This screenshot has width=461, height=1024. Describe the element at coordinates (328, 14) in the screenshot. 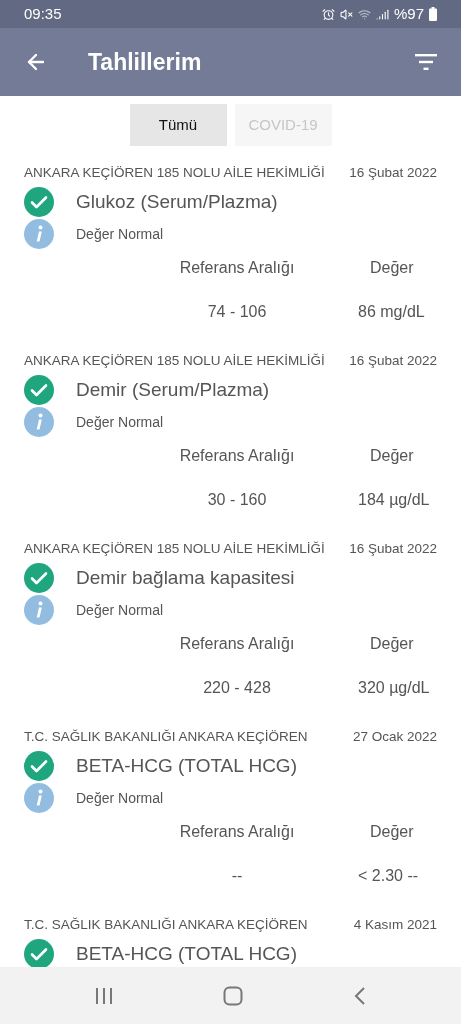

I see `alarm-icon` at that location.